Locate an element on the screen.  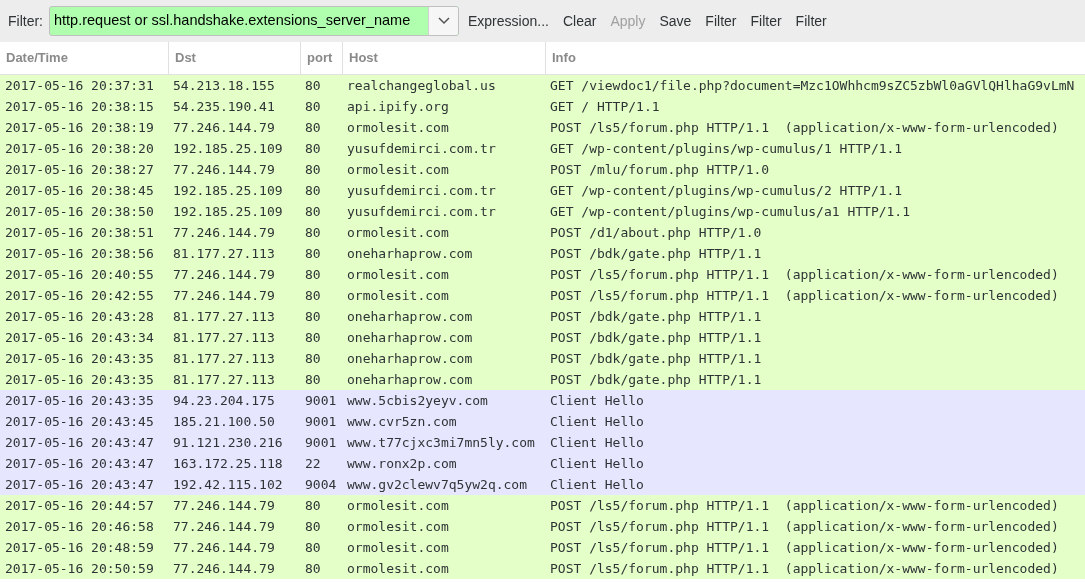
table-cell: 54.235.190.41 is located at coordinates (224, 106).